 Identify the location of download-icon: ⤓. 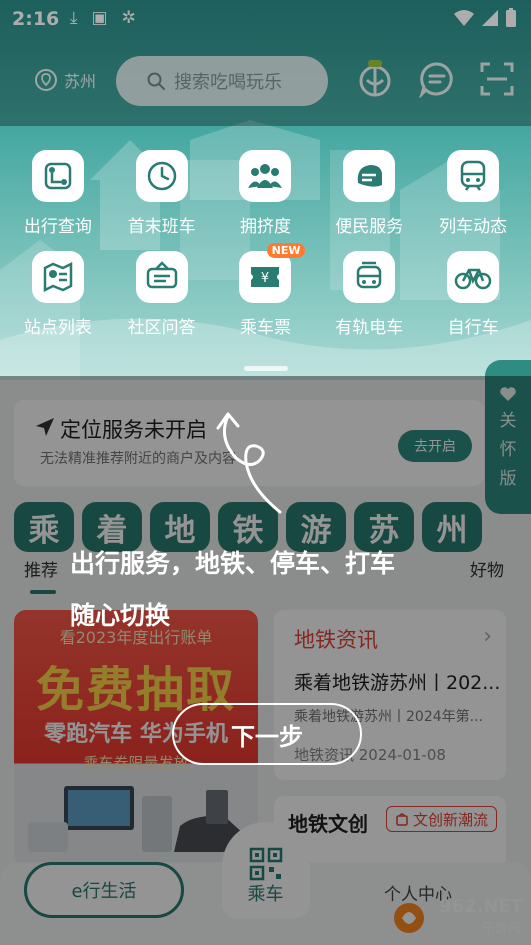
(74, 18).